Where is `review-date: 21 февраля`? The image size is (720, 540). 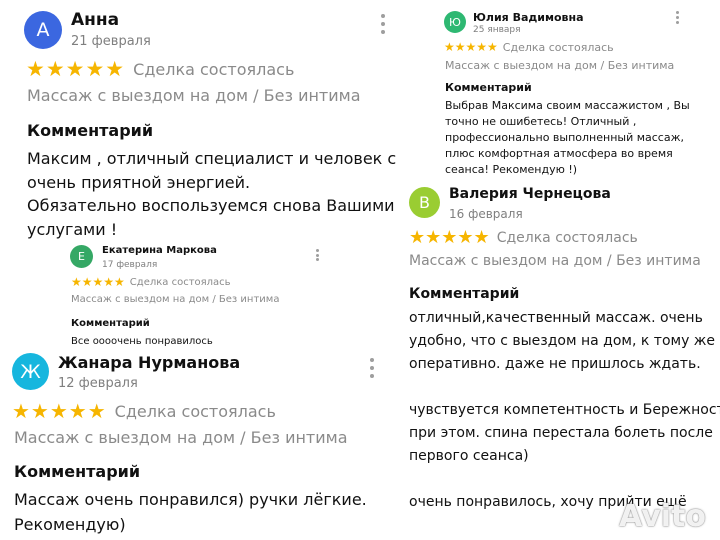
review-date: 21 февраля is located at coordinates (111, 41).